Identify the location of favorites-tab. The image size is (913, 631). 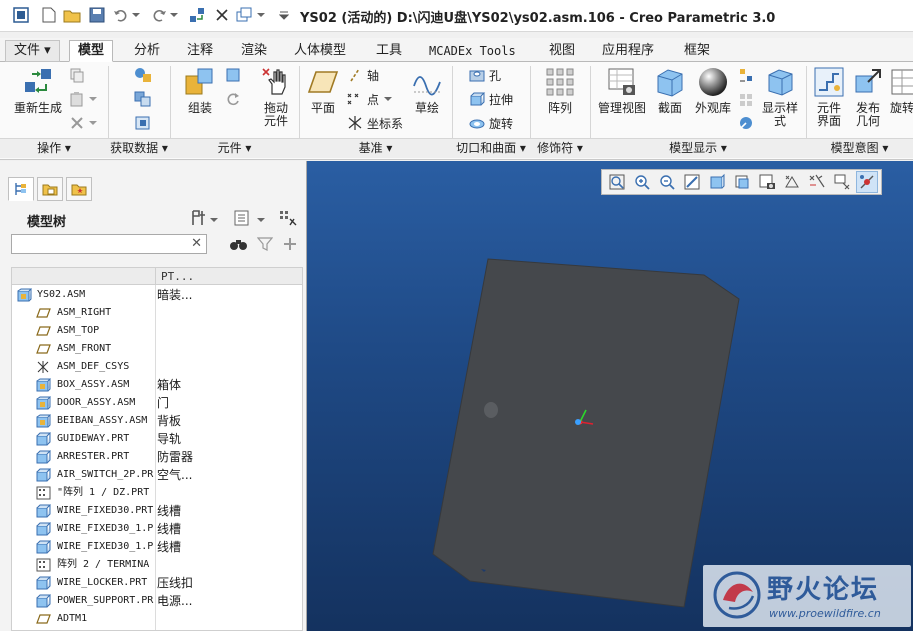
(79, 189).